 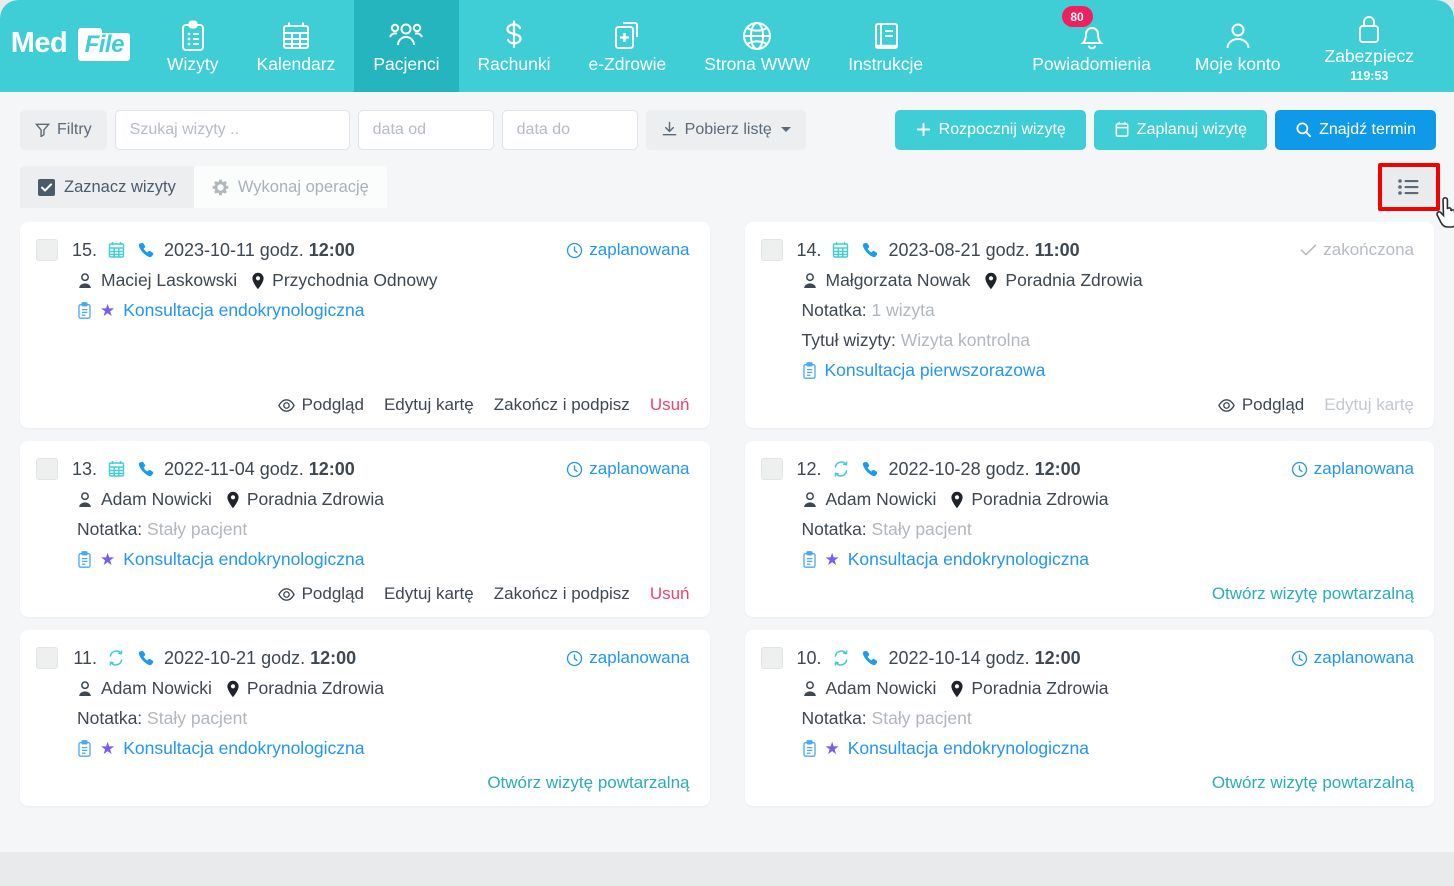 I want to click on account-button: Moje konto, so click(x=1238, y=46).